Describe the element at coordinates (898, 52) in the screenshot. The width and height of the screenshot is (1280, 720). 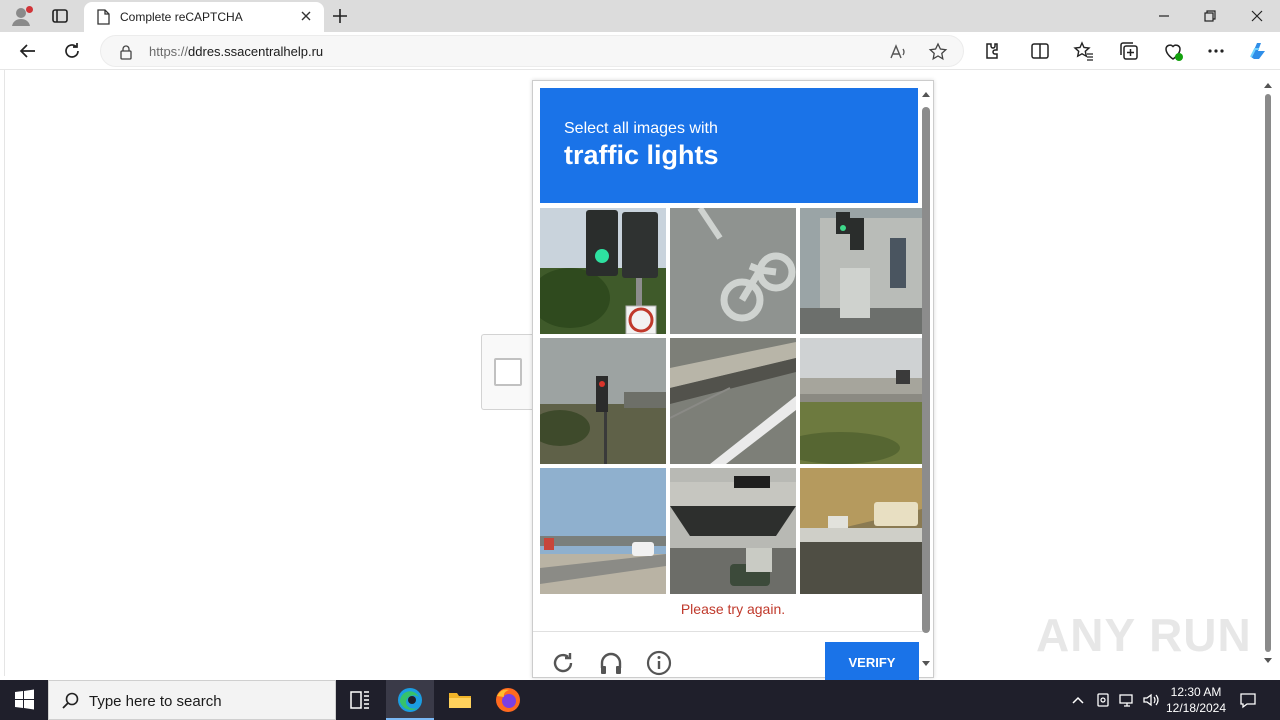
I see `read-aloud-icon` at that location.